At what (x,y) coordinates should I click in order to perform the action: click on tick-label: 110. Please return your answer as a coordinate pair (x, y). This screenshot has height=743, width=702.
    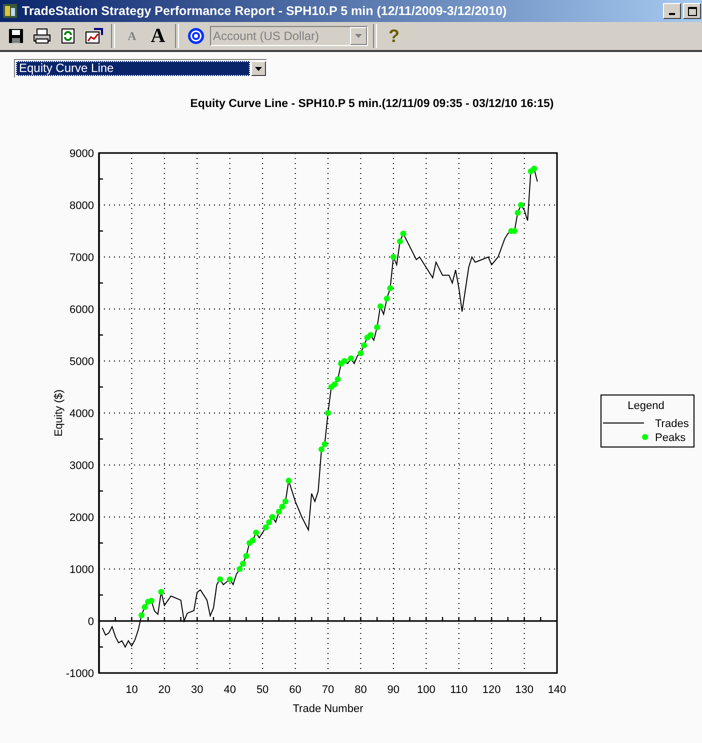
    Looking at the image, I should click on (459, 690).